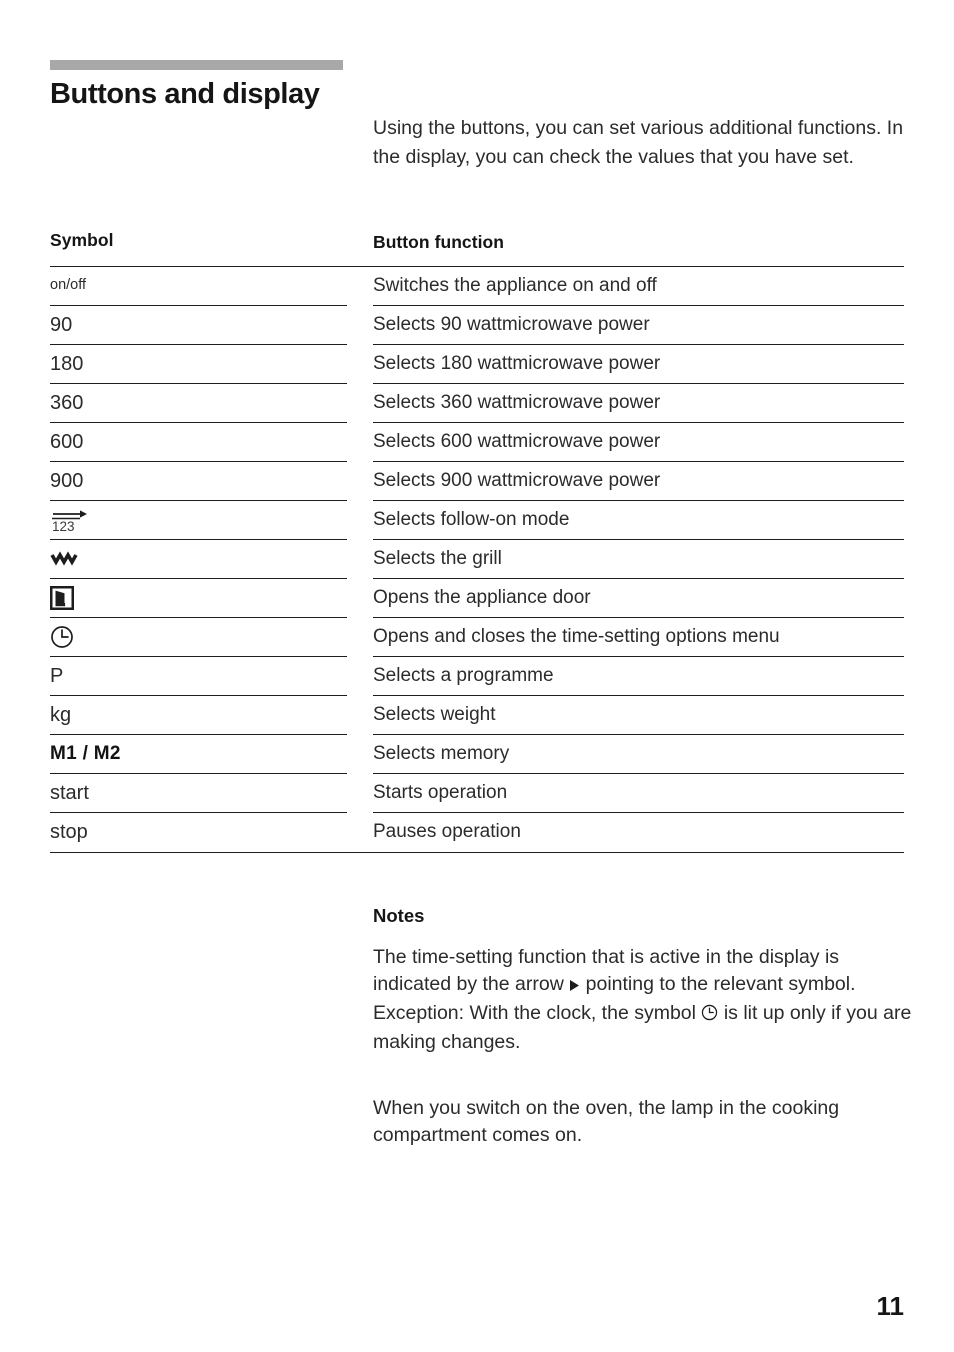 The image size is (954, 1352). What do you see at coordinates (68, 285) in the screenshot?
I see `symbol-label: on/off` at bounding box center [68, 285].